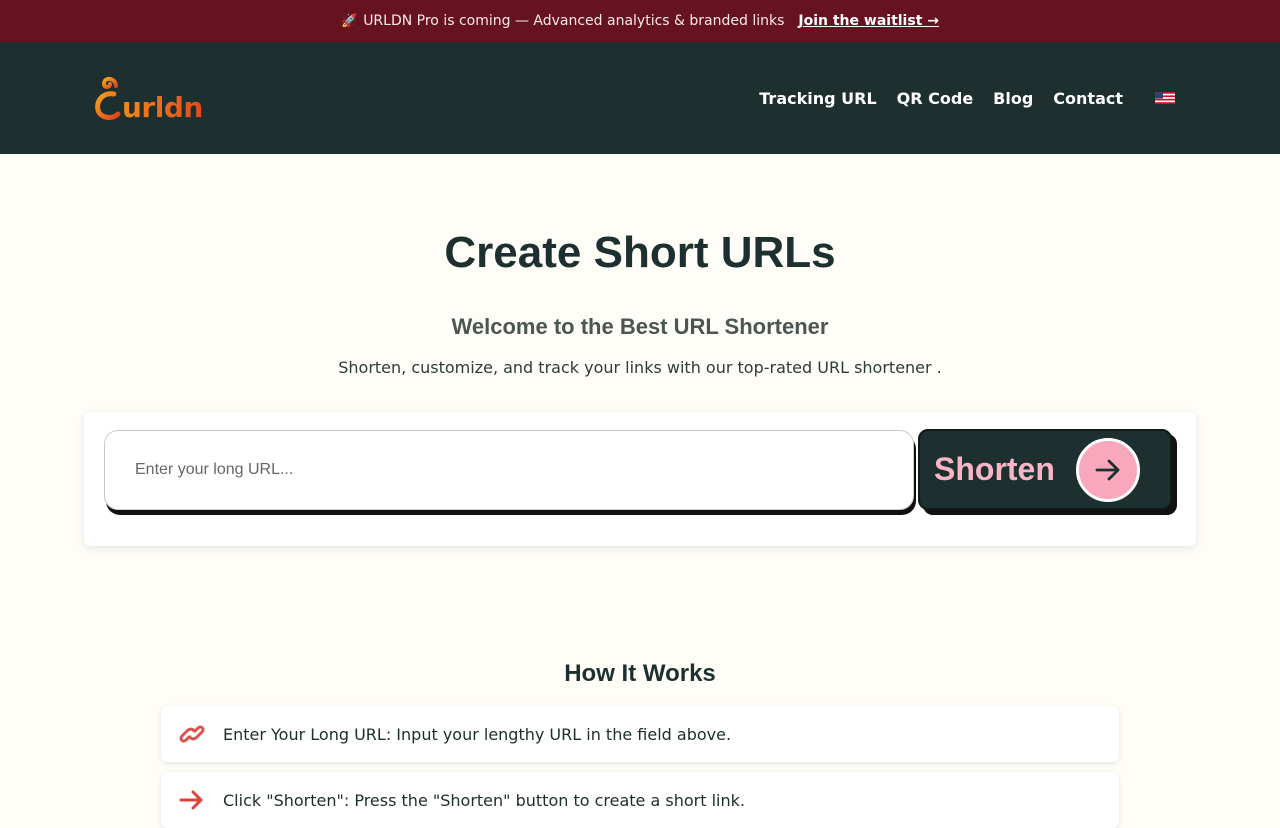  What do you see at coordinates (162, 107) in the screenshot?
I see `logo-text: urldn` at bounding box center [162, 107].